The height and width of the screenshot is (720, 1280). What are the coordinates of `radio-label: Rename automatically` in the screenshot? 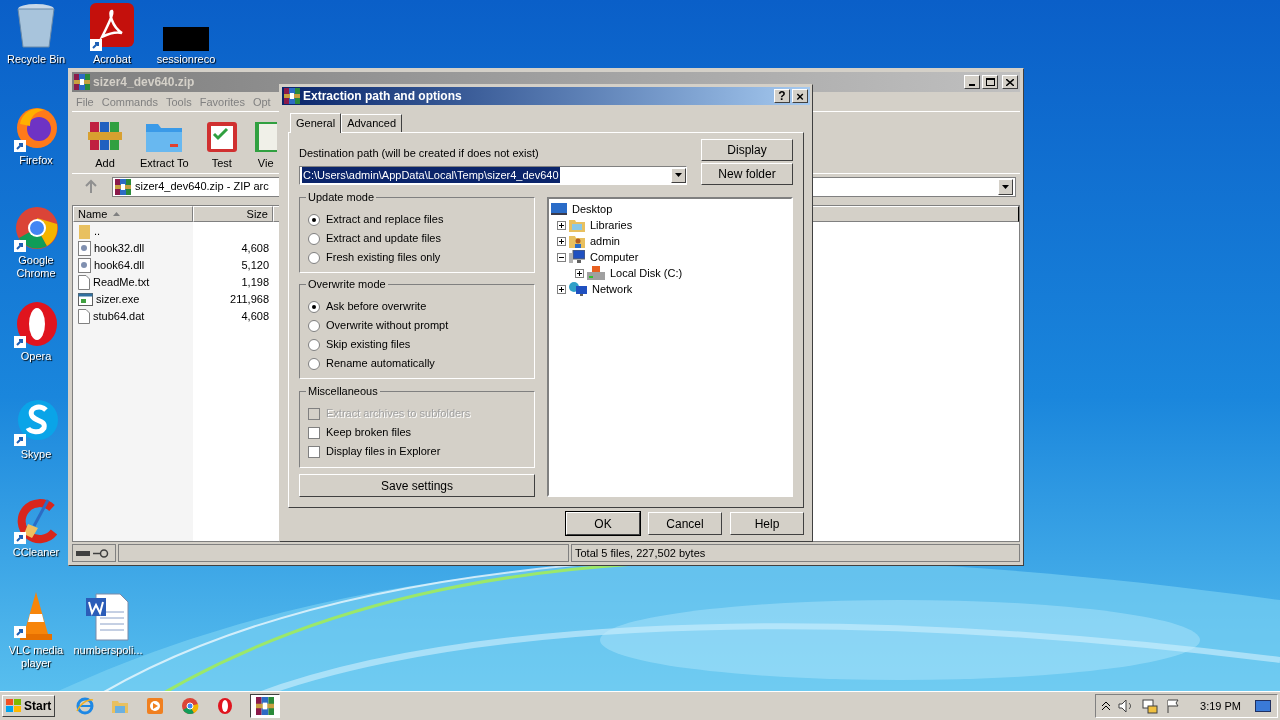 It's located at (380, 364).